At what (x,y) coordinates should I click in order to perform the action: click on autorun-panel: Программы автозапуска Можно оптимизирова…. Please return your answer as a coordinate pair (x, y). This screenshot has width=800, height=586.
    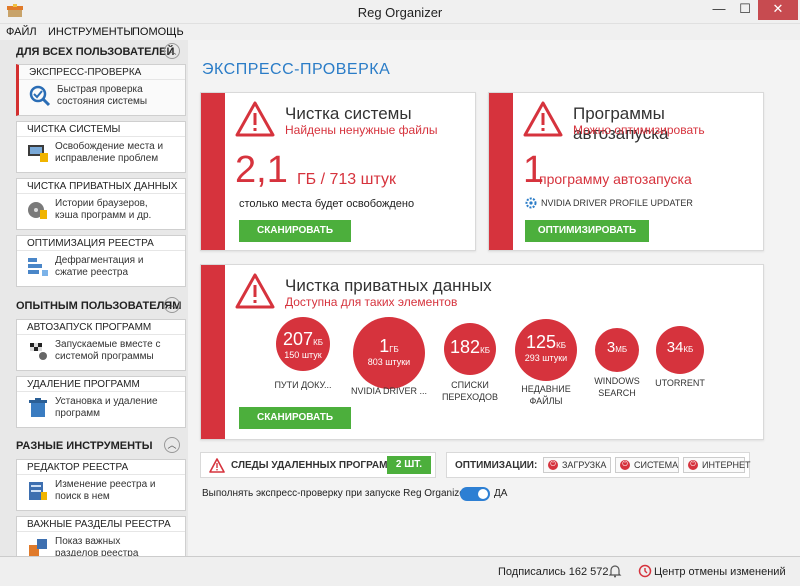
    Looking at the image, I should click on (626, 171).